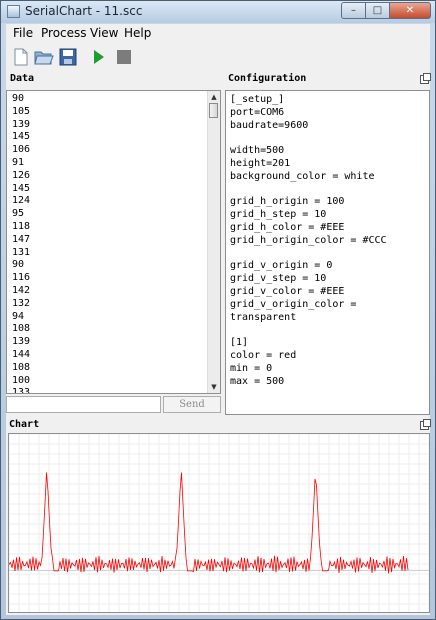 Image resolution: width=436 pixels, height=620 pixels. What do you see at coordinates (257, 151) in the screenshot?
I see `config-line: width=500` at bounding box center [257, 151].